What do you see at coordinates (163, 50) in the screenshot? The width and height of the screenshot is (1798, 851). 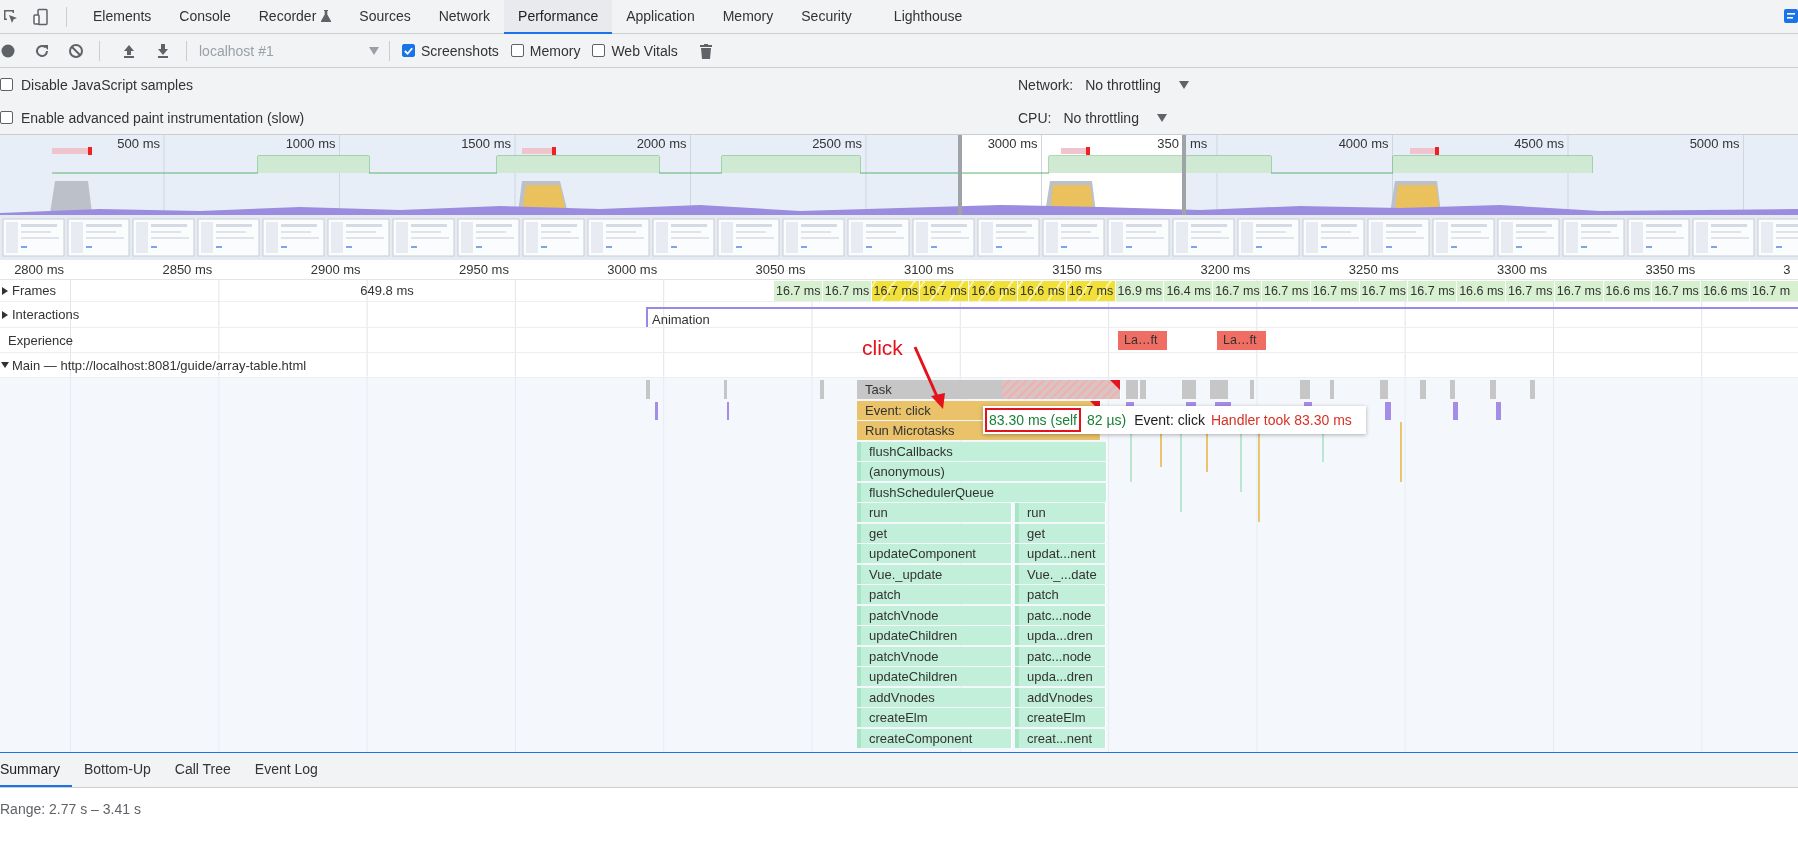 I see `download-icon` at bounding box center [163, 50].